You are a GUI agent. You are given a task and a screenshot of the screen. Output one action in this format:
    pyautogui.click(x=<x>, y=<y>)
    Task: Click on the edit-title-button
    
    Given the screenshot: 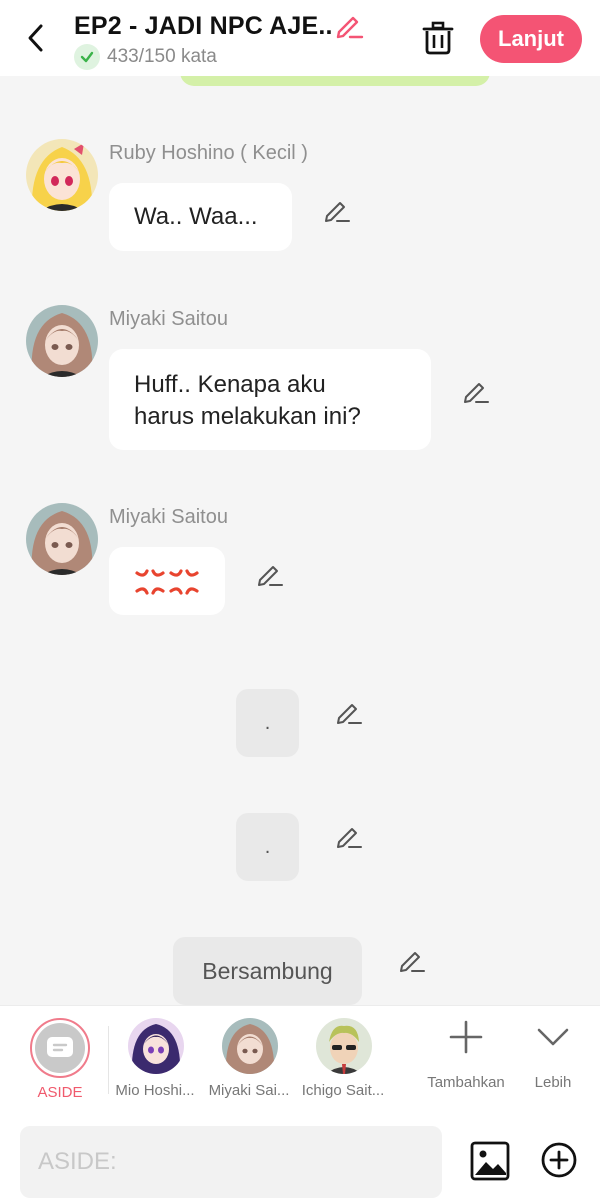 What is the action you would take?
    pyautogui.click(x=349, y=25)
    